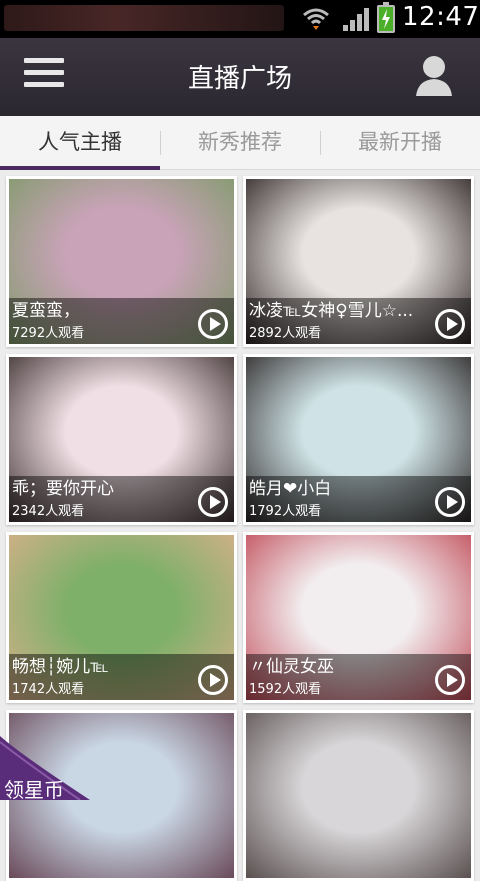  I want to click on stream-name: 夏蛮蛮，, so click(46, 311).